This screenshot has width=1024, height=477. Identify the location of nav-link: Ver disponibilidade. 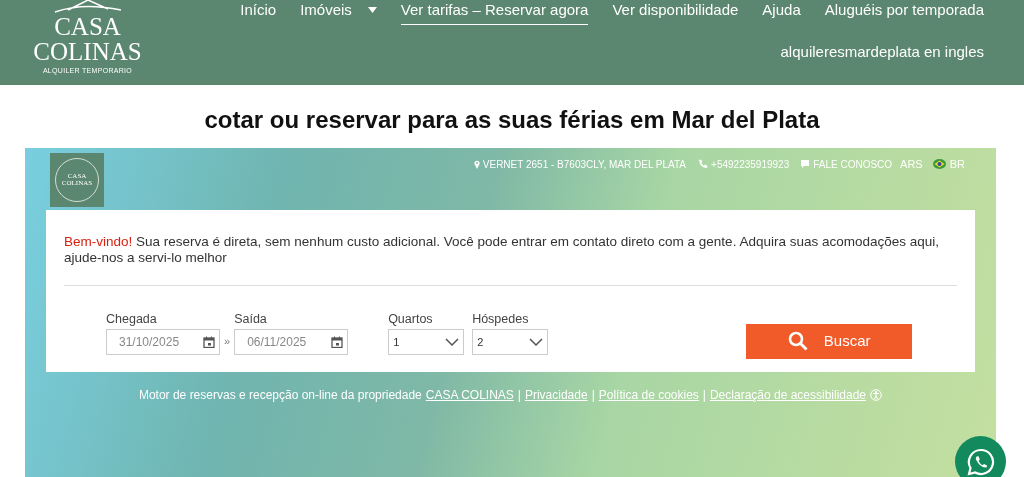
(675, 12).